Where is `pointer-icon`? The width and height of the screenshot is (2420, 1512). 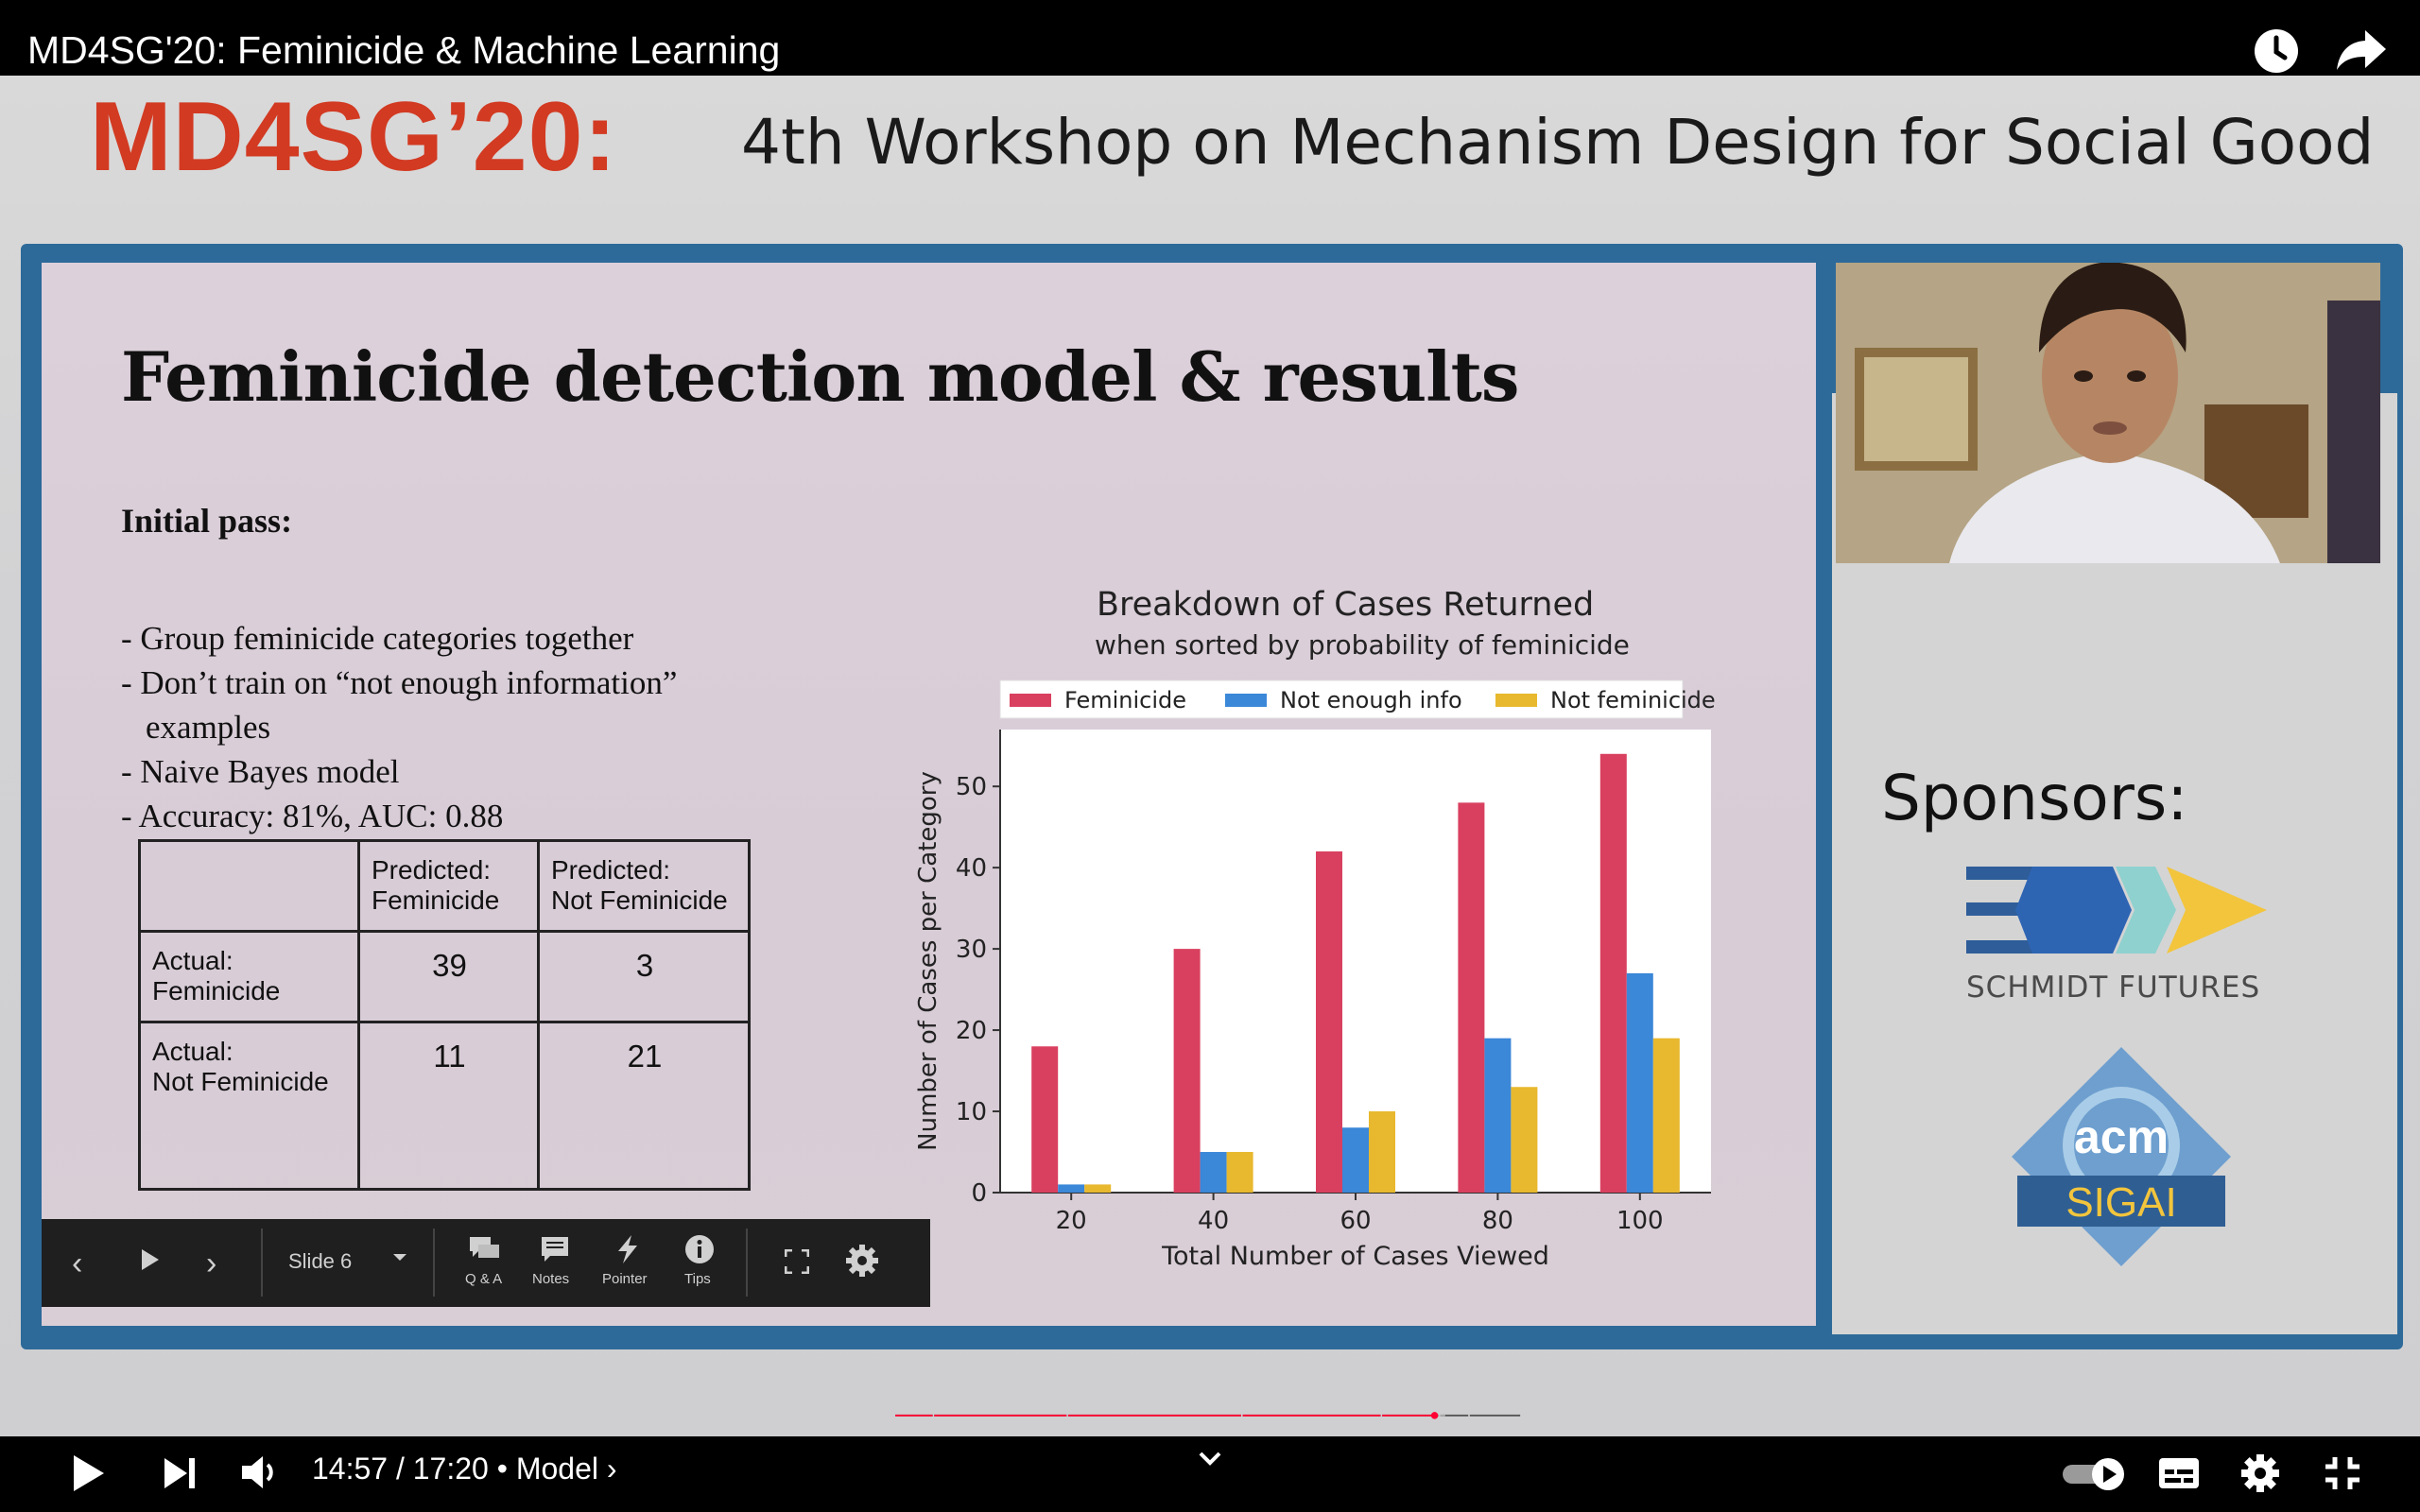
pointer-icon is located at coordinates (627, 1251).